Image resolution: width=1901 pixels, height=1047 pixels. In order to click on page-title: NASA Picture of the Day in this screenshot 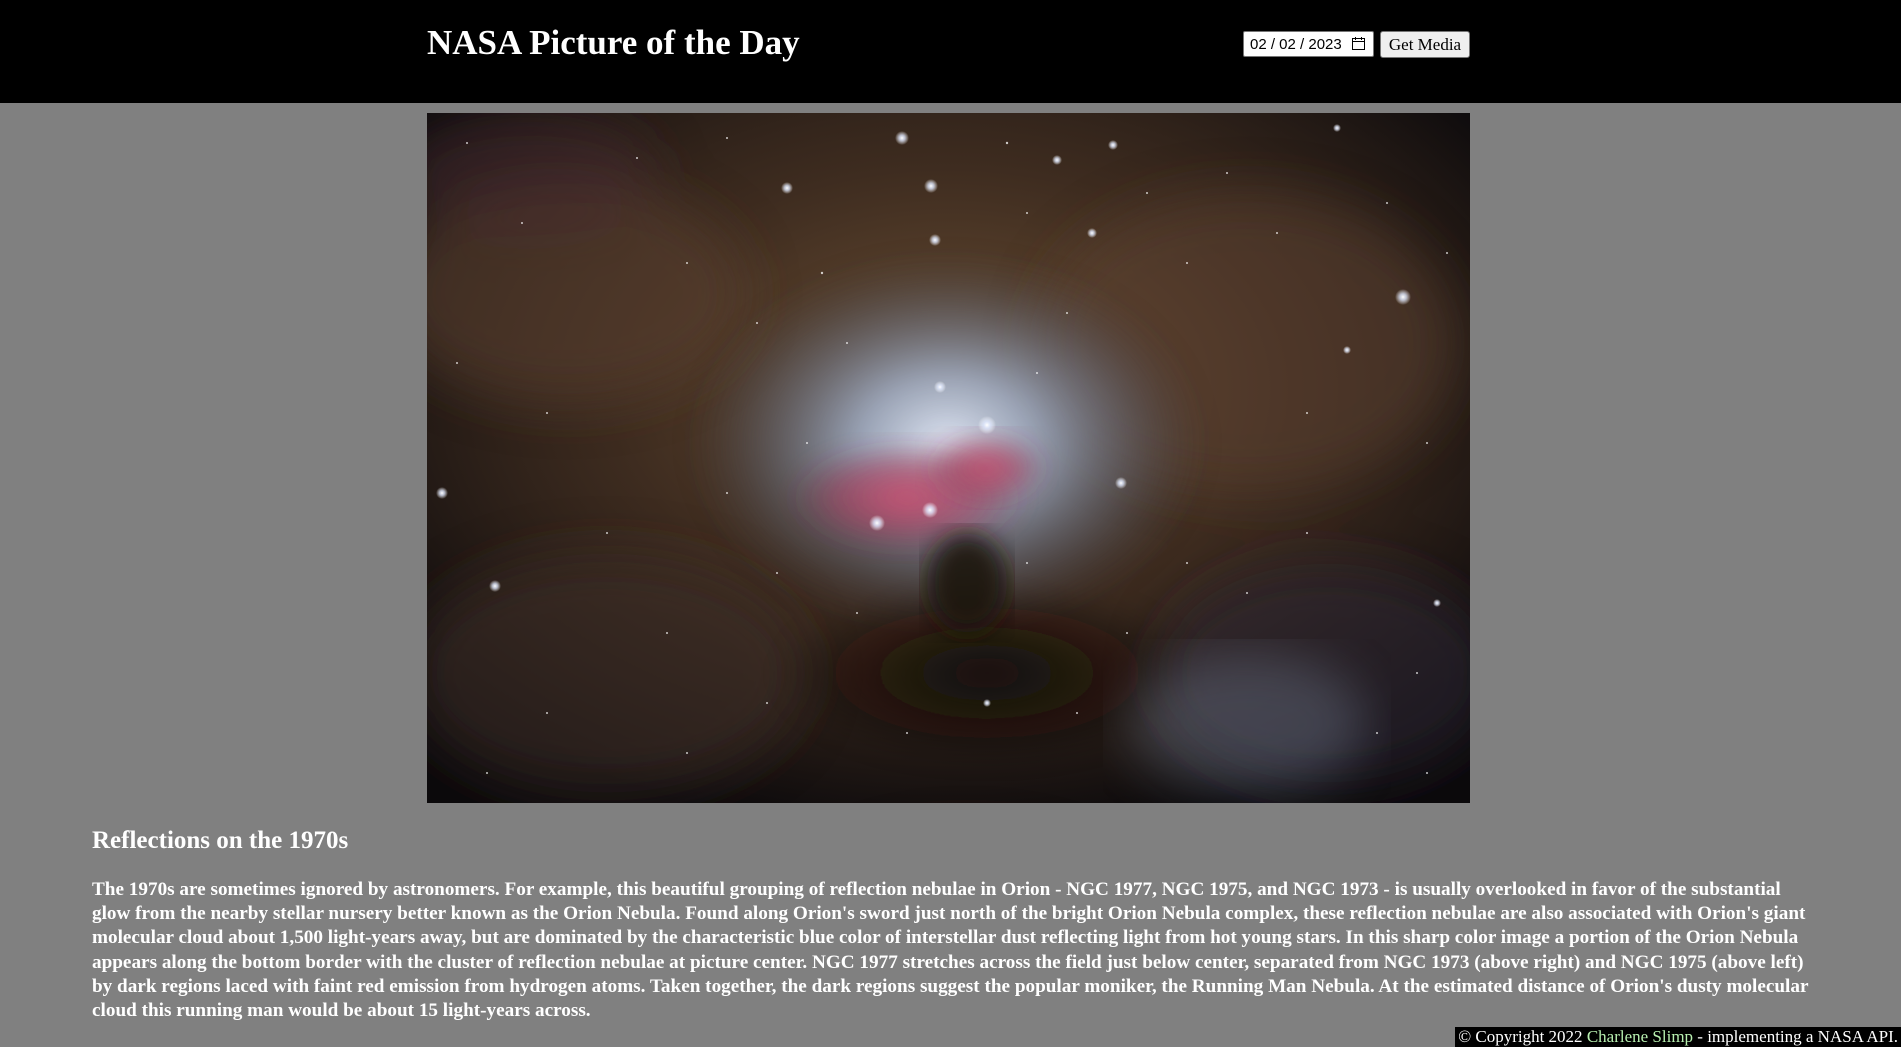, I will do `click(613, 42)`.